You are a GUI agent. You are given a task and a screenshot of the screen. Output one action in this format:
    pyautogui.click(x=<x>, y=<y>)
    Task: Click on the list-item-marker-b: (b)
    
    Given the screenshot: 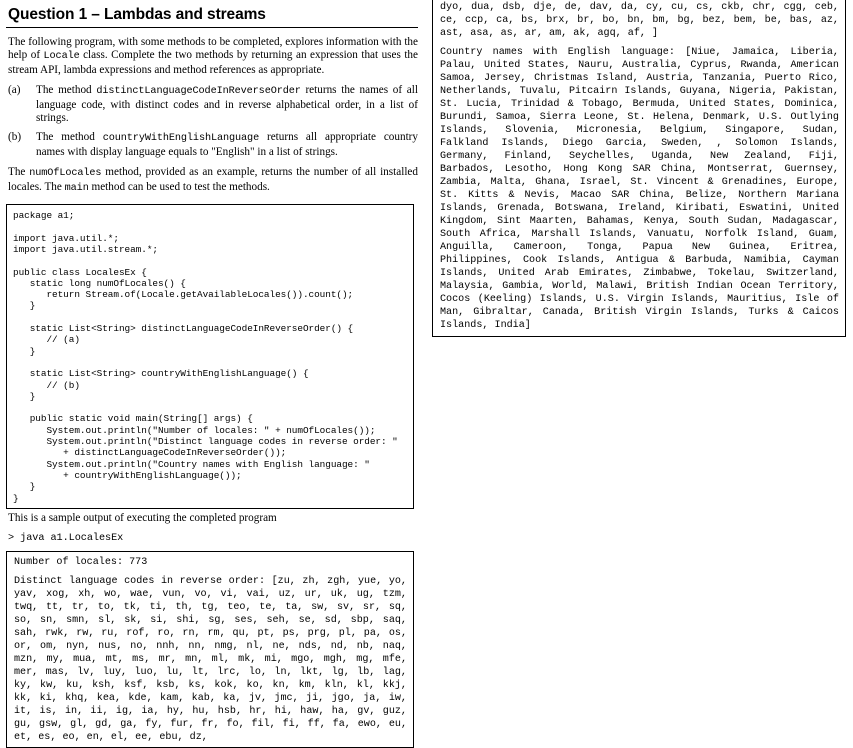 What is the action you would take?
    pyautogui.click(x=15, y=137)
    